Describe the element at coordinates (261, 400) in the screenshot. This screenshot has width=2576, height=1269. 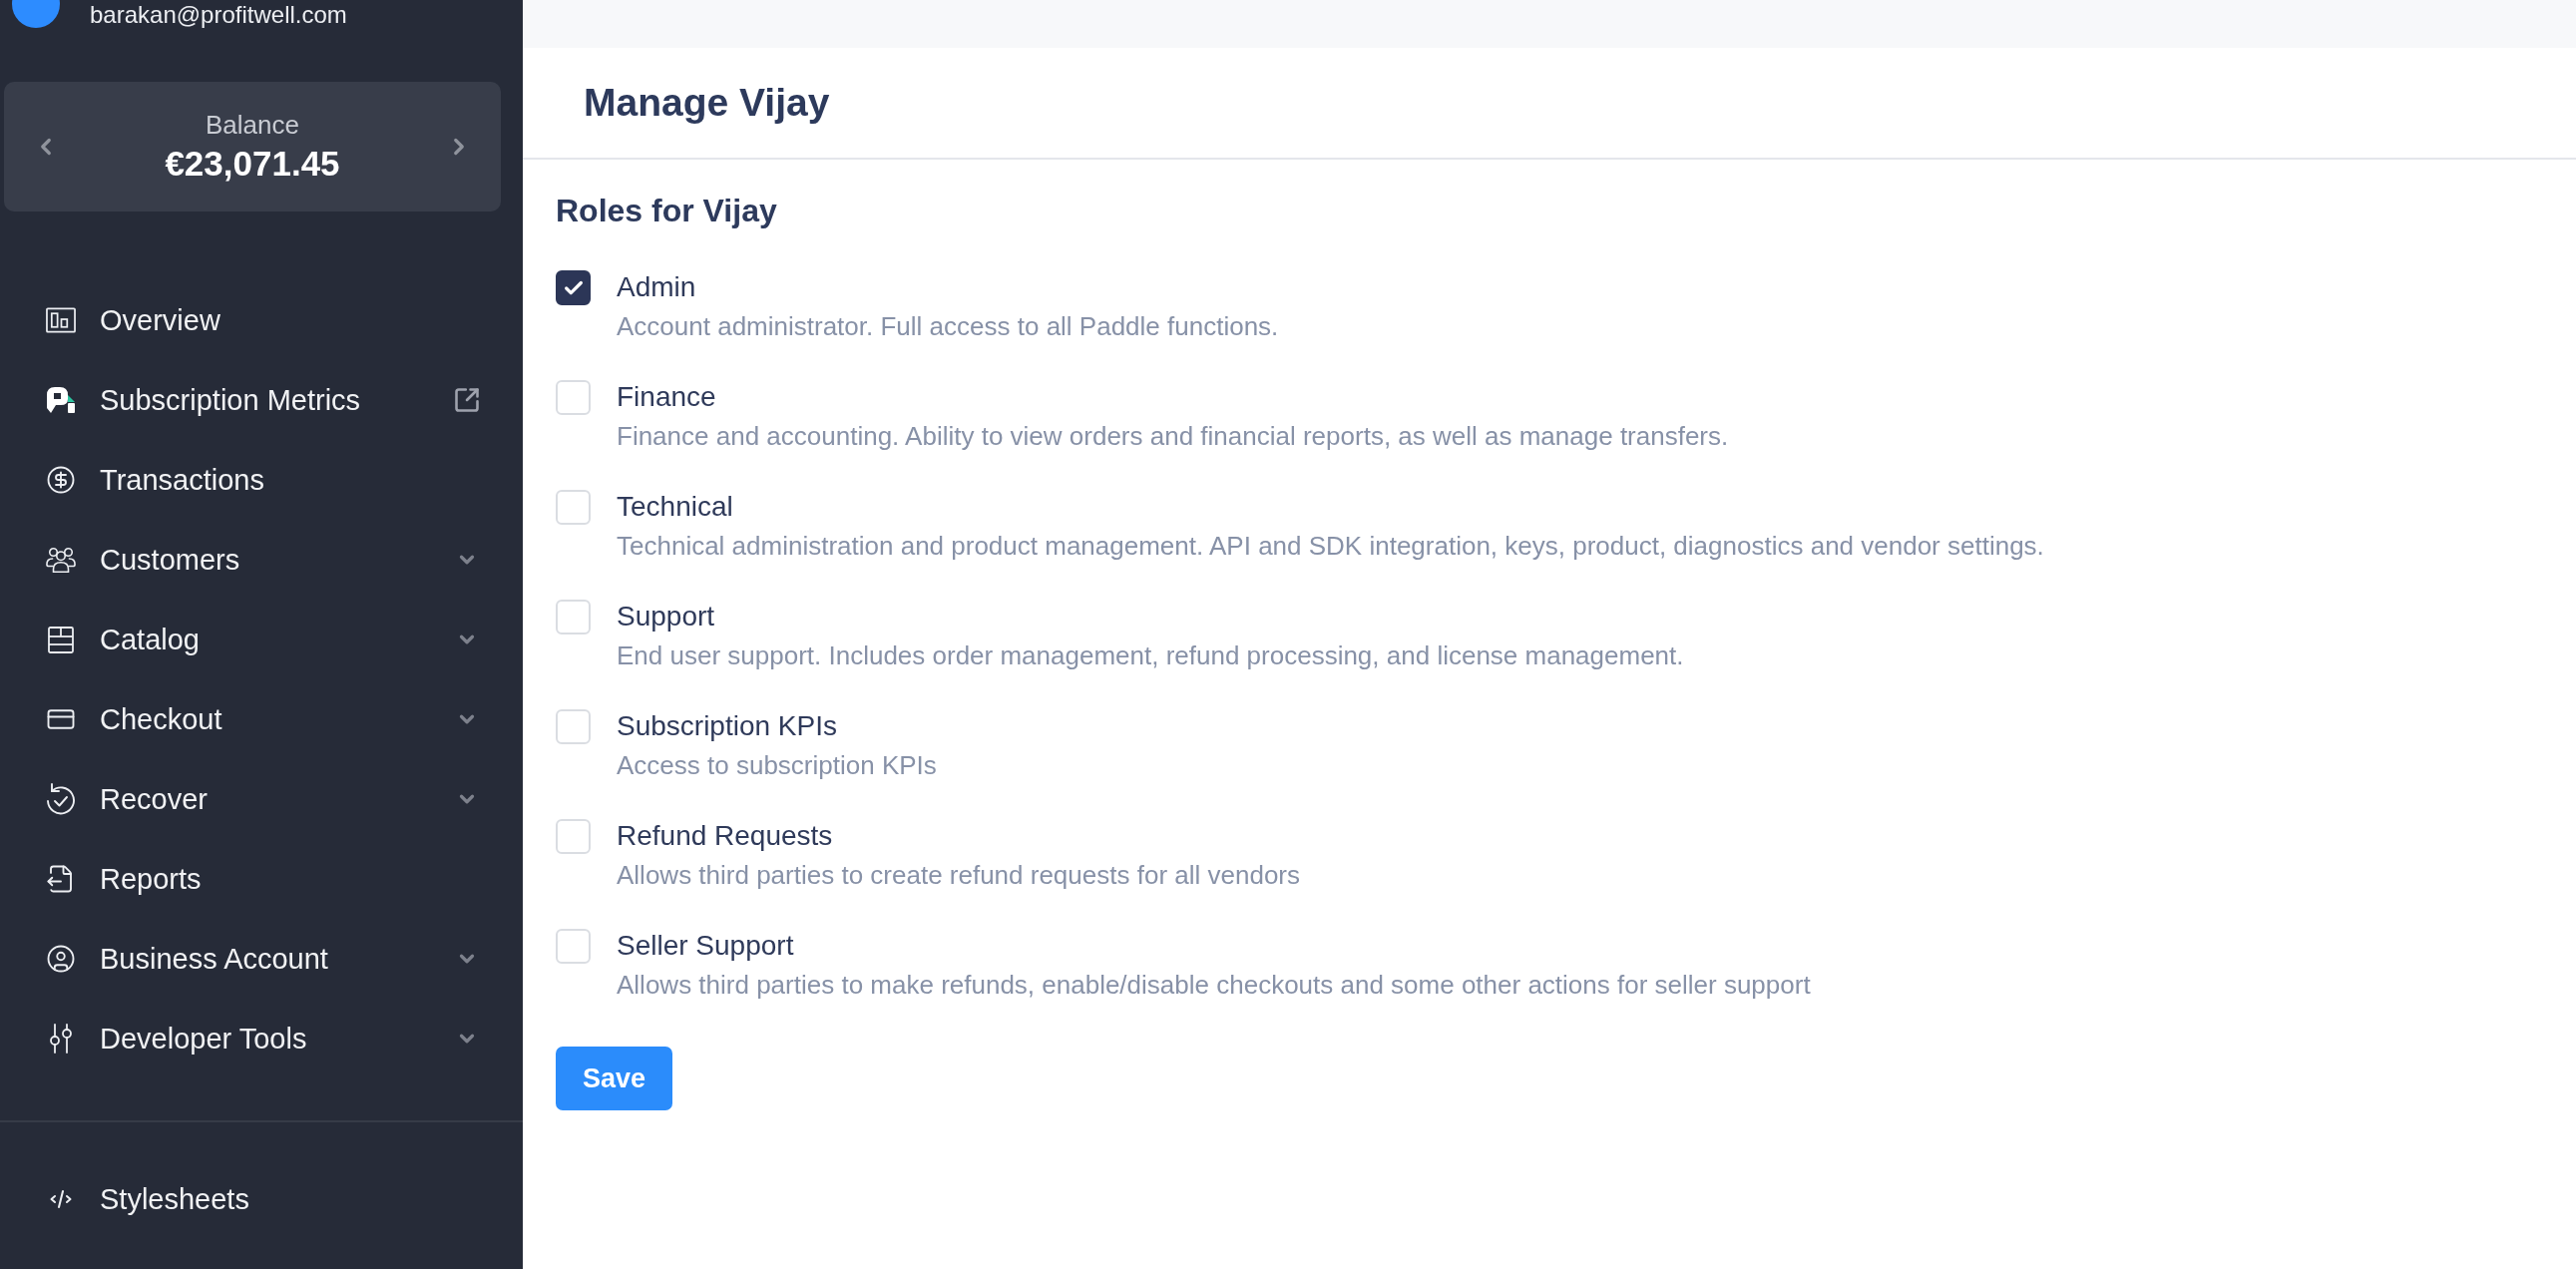
I see `sidebar-item: Subscription Metrics` at that location.